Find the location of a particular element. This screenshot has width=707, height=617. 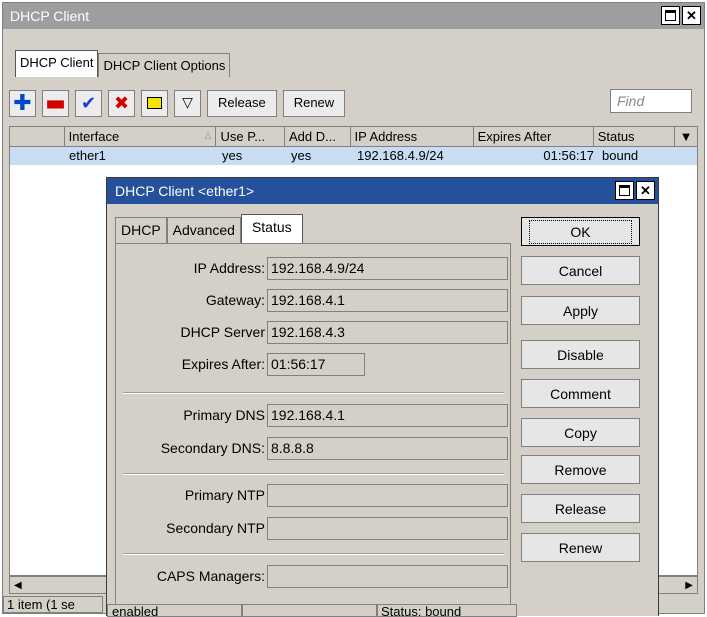

maximize-button is located at coordinates (670, 15).